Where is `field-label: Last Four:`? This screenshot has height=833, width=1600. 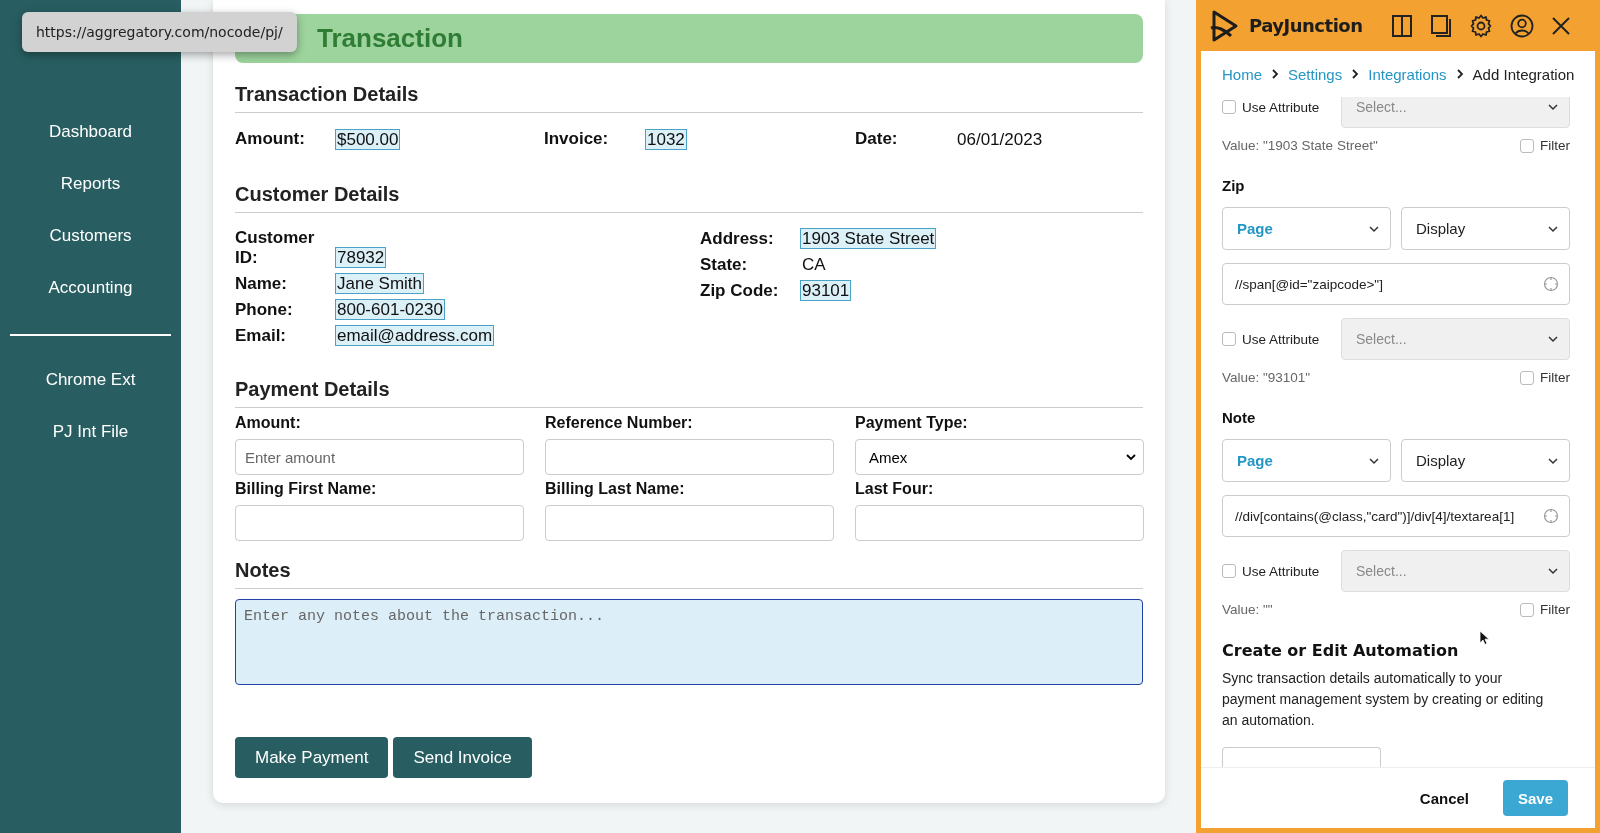
field-label: Last Four: is located at coordinates (895, 489).